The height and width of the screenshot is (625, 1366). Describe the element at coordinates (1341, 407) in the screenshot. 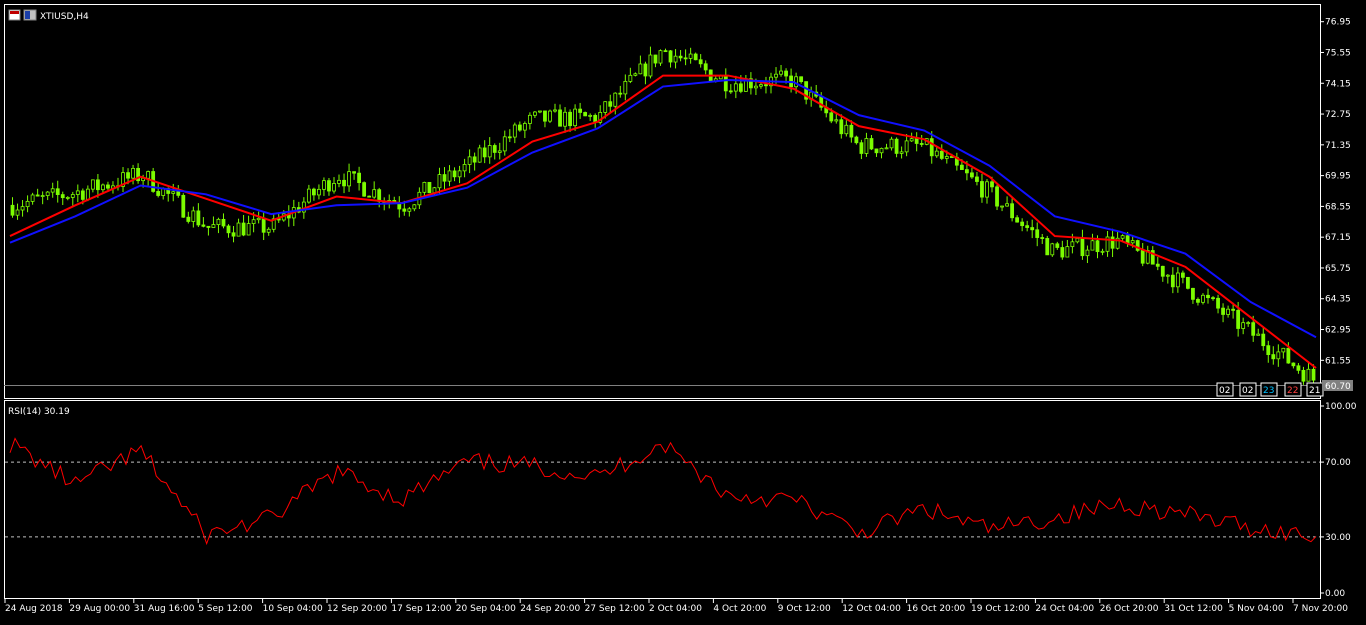

I see `rsi-tick-label: 100.00` at that location.